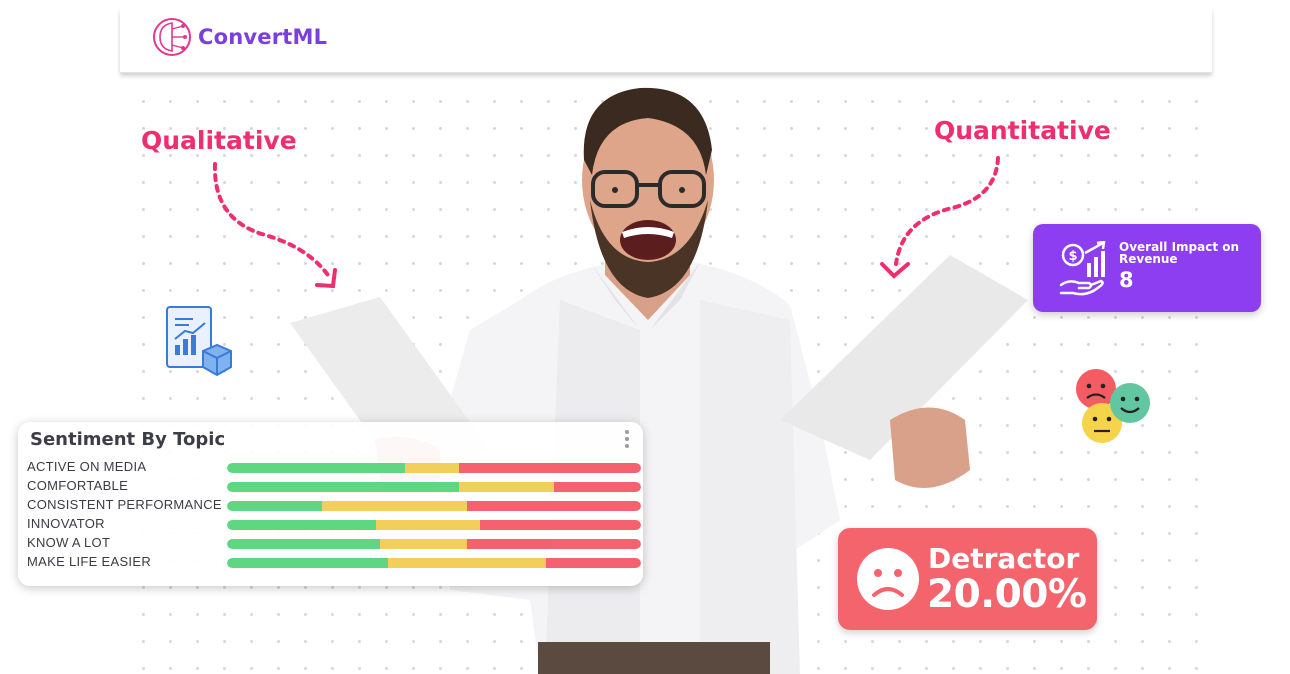  I want to click on sentiment-row: CONSISTENT PERFORMANCE, so click(334, 506).